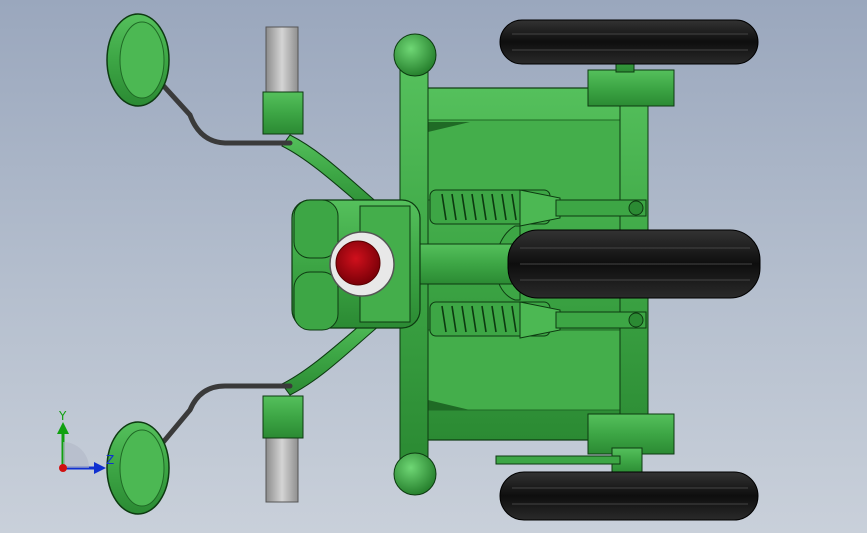 Image resolution: width=867 pixels, height=533 pixels. I want to click on collar-top, so click(283, 113).